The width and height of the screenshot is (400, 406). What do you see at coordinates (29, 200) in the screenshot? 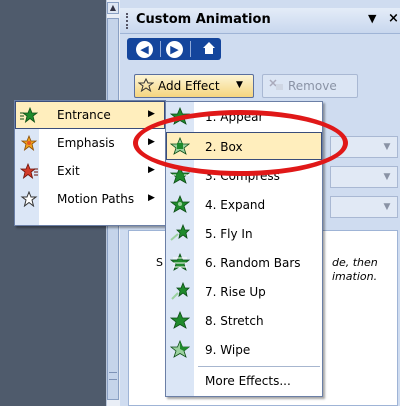
I see `motion-path-star-icon` at bounding box center [29, 200].